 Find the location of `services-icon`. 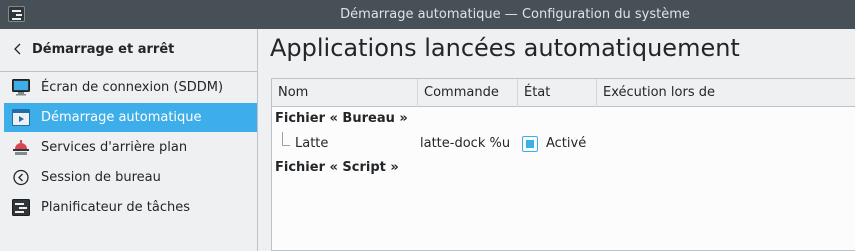

services-icon is located at coordinates (21, 147).